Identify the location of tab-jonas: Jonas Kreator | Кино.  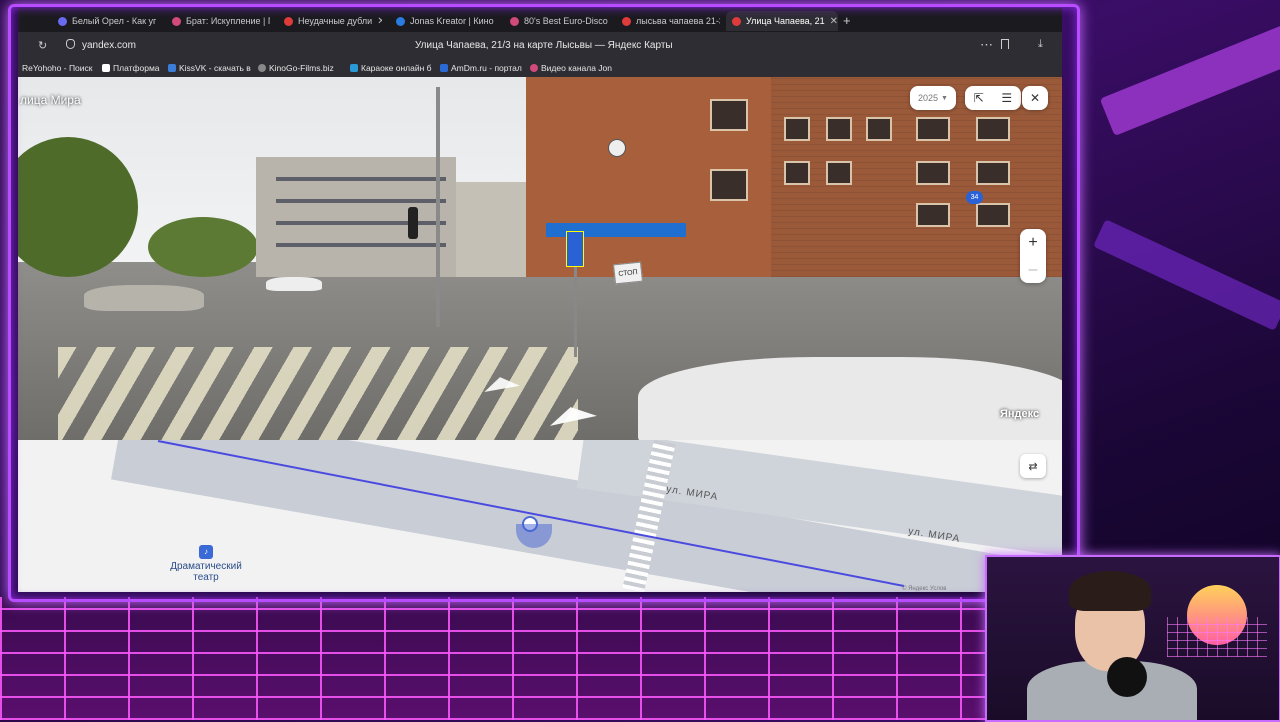
(442, 21).